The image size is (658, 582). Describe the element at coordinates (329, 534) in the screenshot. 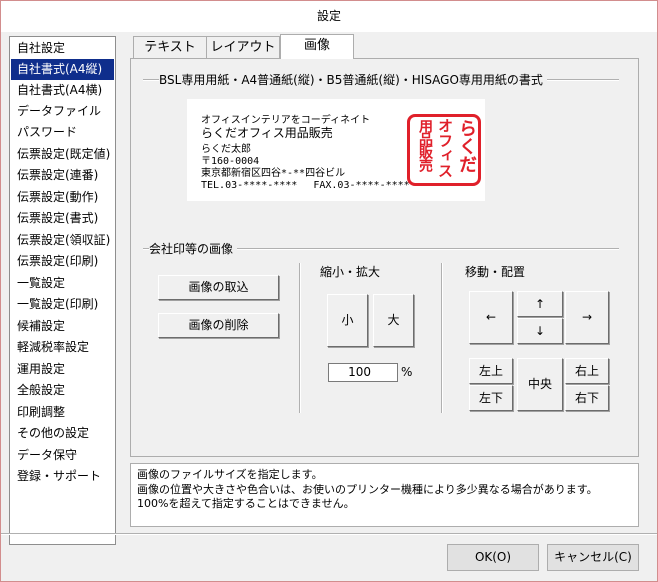

I see `footer-divider` at that location.